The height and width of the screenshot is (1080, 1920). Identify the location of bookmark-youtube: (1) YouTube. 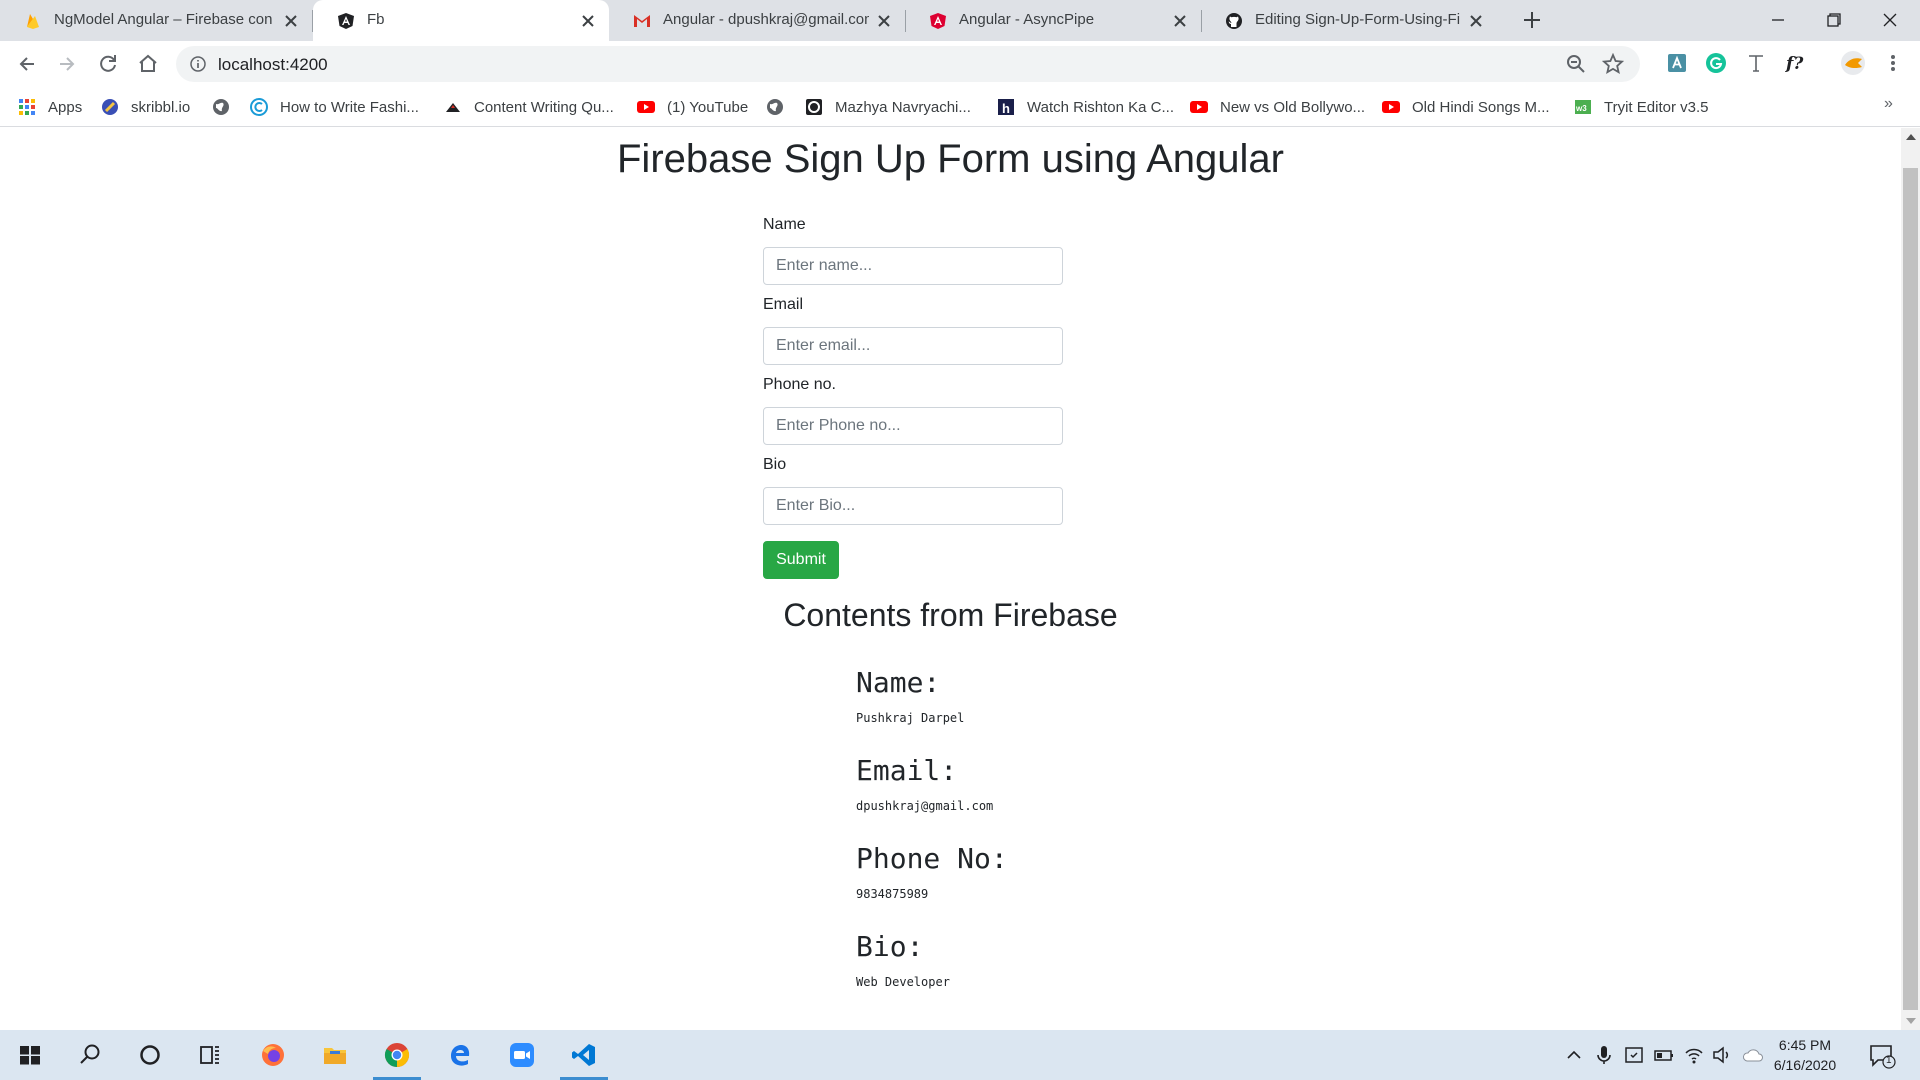
(692, 107).